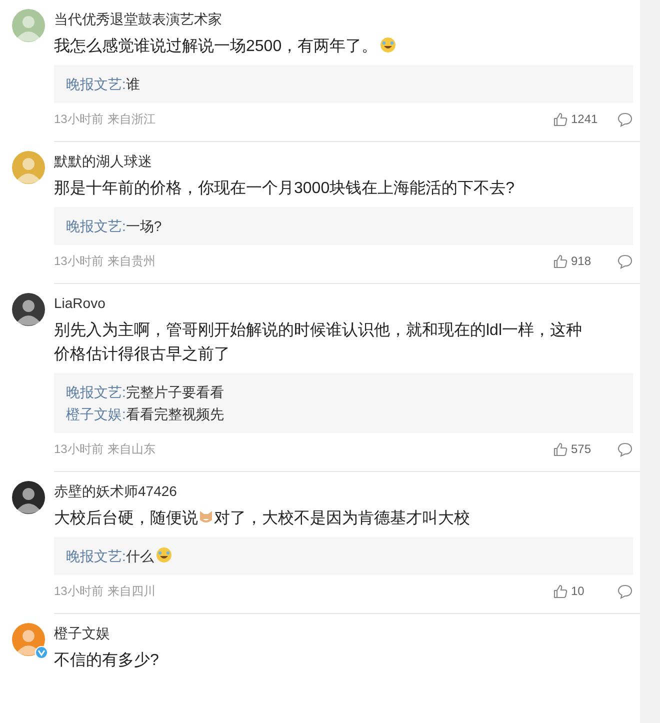  What do you see at coordinates (343, 47) in the screenshot?
I see `comment-text: 我怎么感觉谁说过解说一场2500，有两年了。` at bounding box center [343, 47].